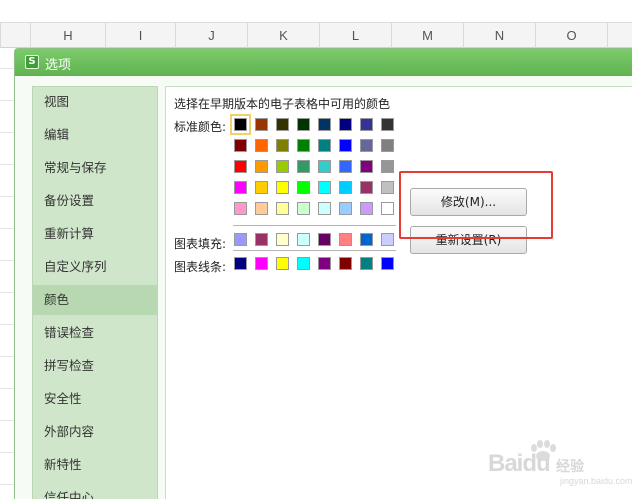 Image resolution: width=632 pixels, height=499 pixels. Describe the element at coordinates (283, 35) in the screenshot. I see `column-header-k: K` at that location.